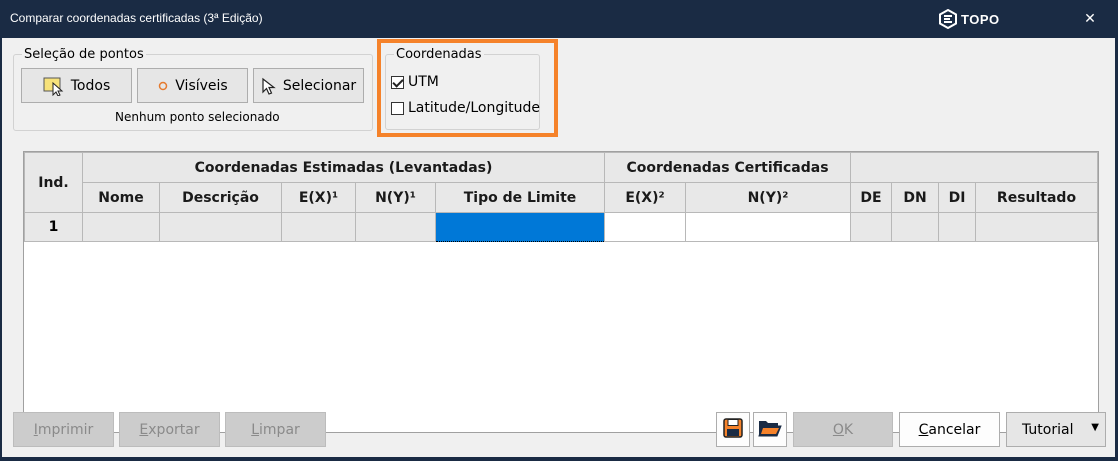 This screenshot has width=1118, height=461. I want to click on cursor-select-icon, so click(269, 86).